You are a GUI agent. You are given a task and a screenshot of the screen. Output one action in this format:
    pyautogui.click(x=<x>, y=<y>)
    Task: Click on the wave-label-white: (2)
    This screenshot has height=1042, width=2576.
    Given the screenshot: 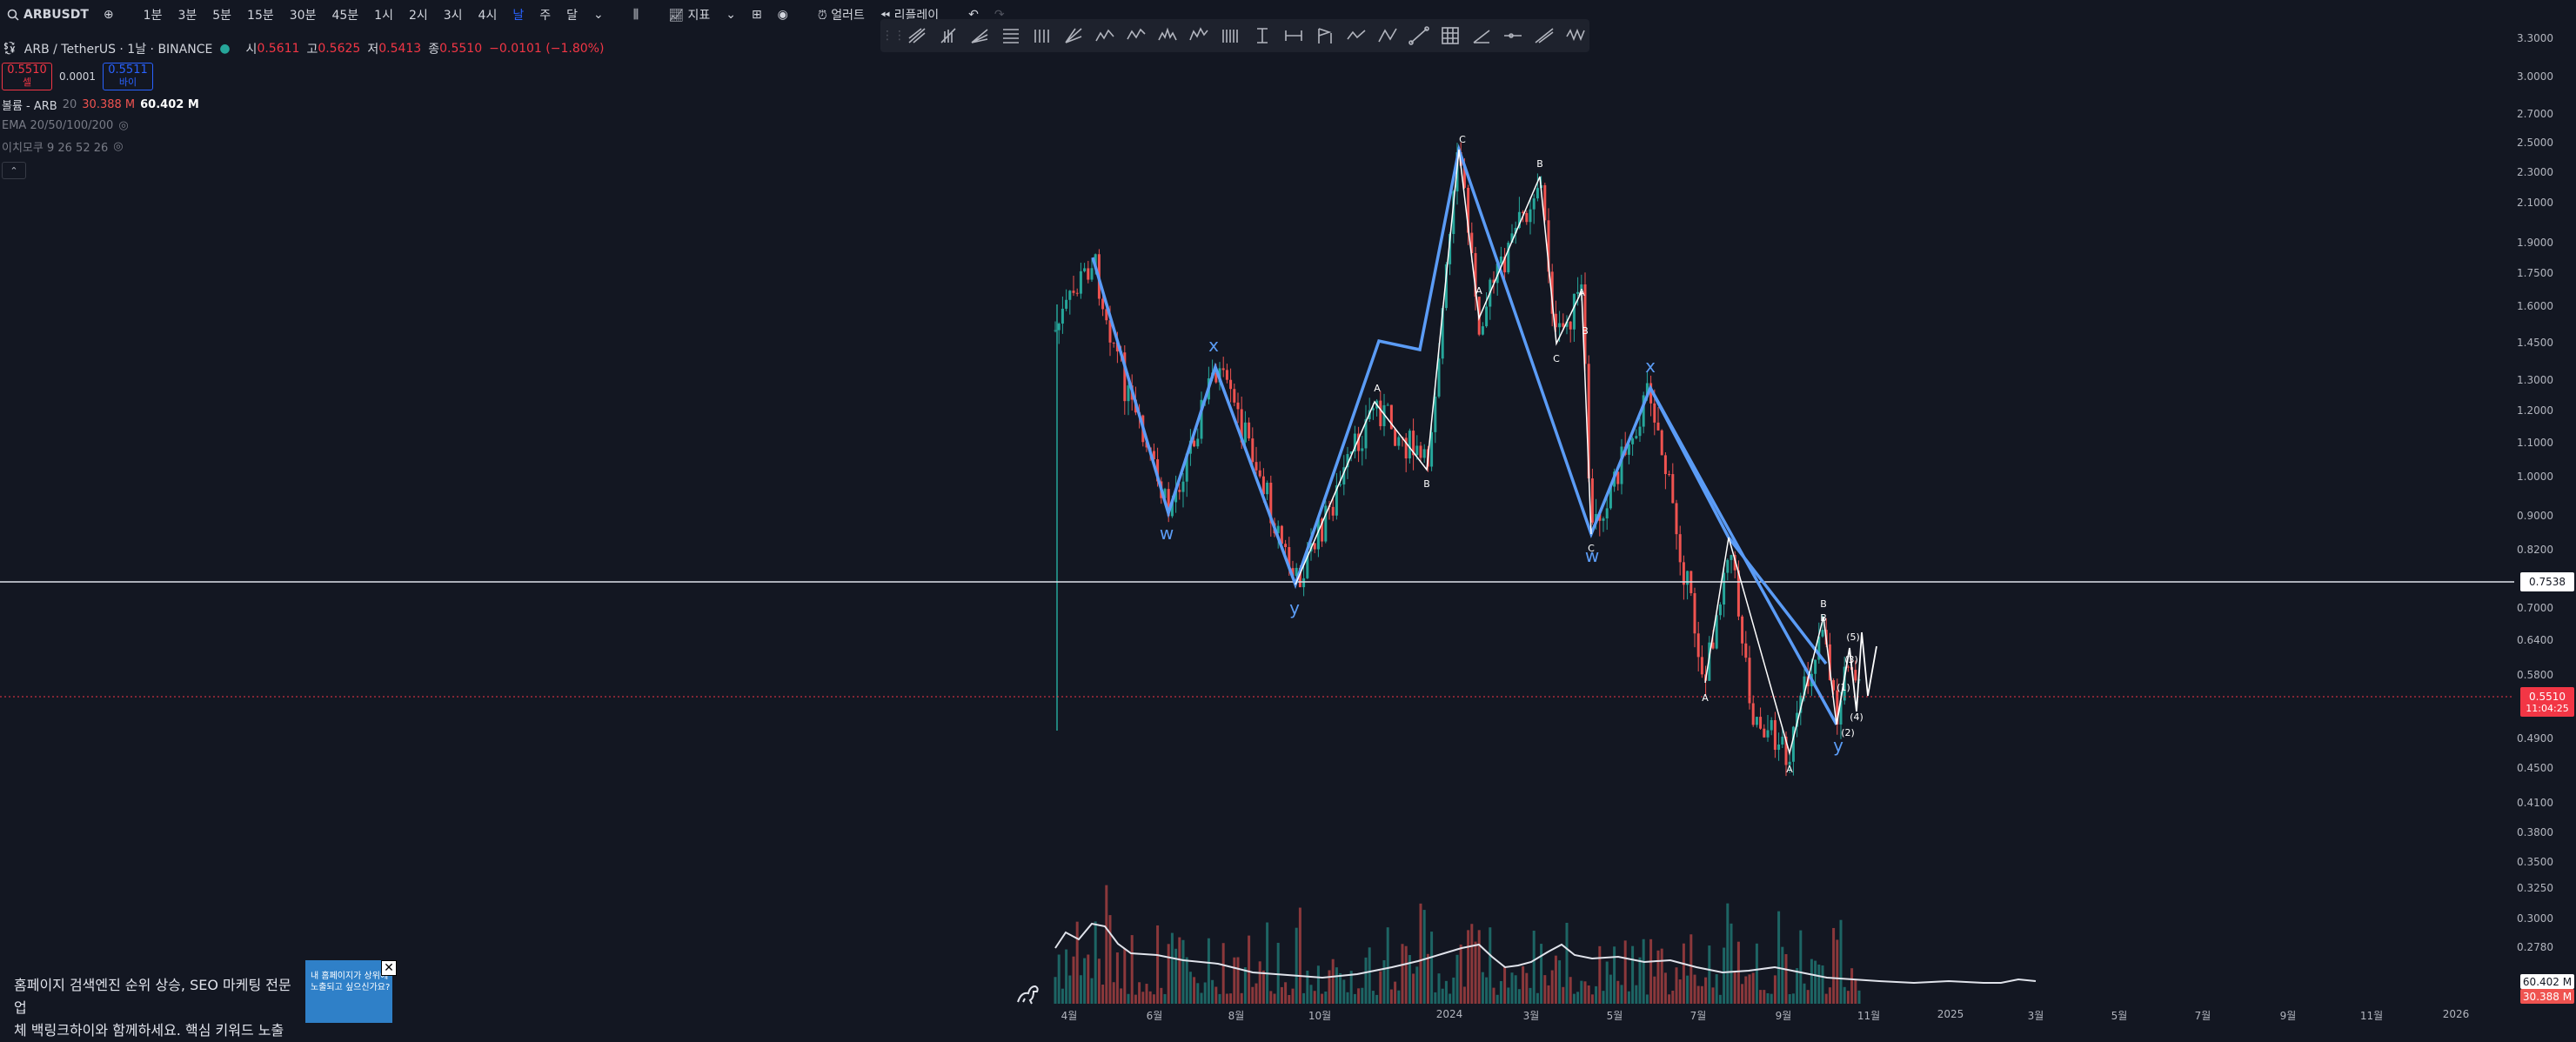 What is the action you would take?
    pyautogui.click(x=1848, y=732)
    